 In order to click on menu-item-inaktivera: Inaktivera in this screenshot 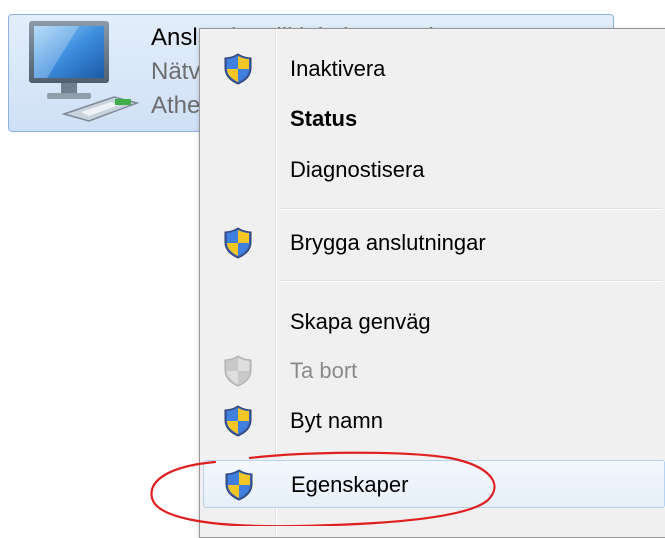, I will do `click(434, 69)`.